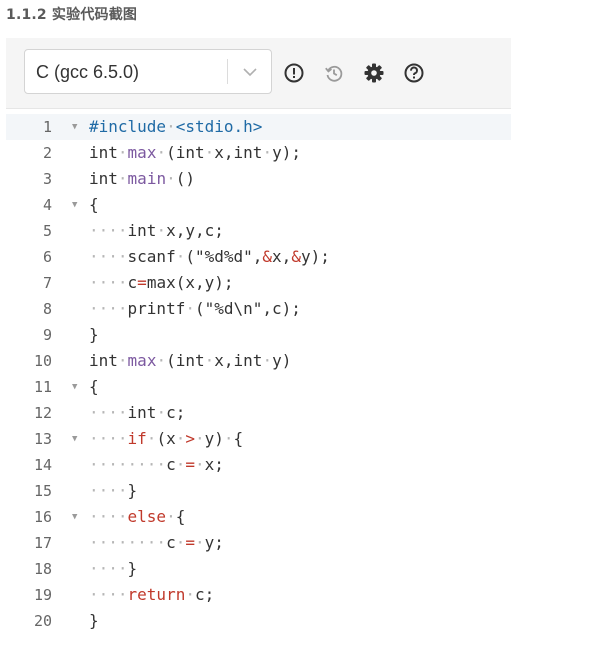  What do you see at coordinates (315, 256) in the screenshot?
I see `code-token: y);` at bounding box center [315, 256].